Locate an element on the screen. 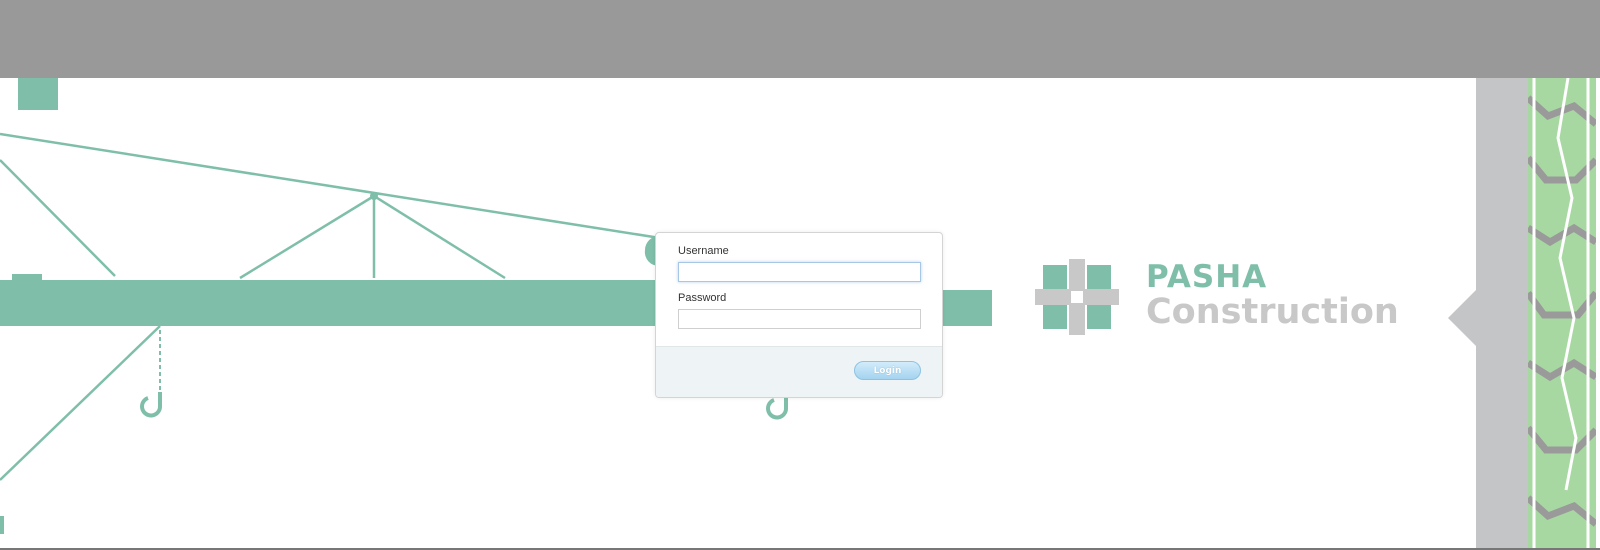  password-label: Password is located at coordinates (702, 298).